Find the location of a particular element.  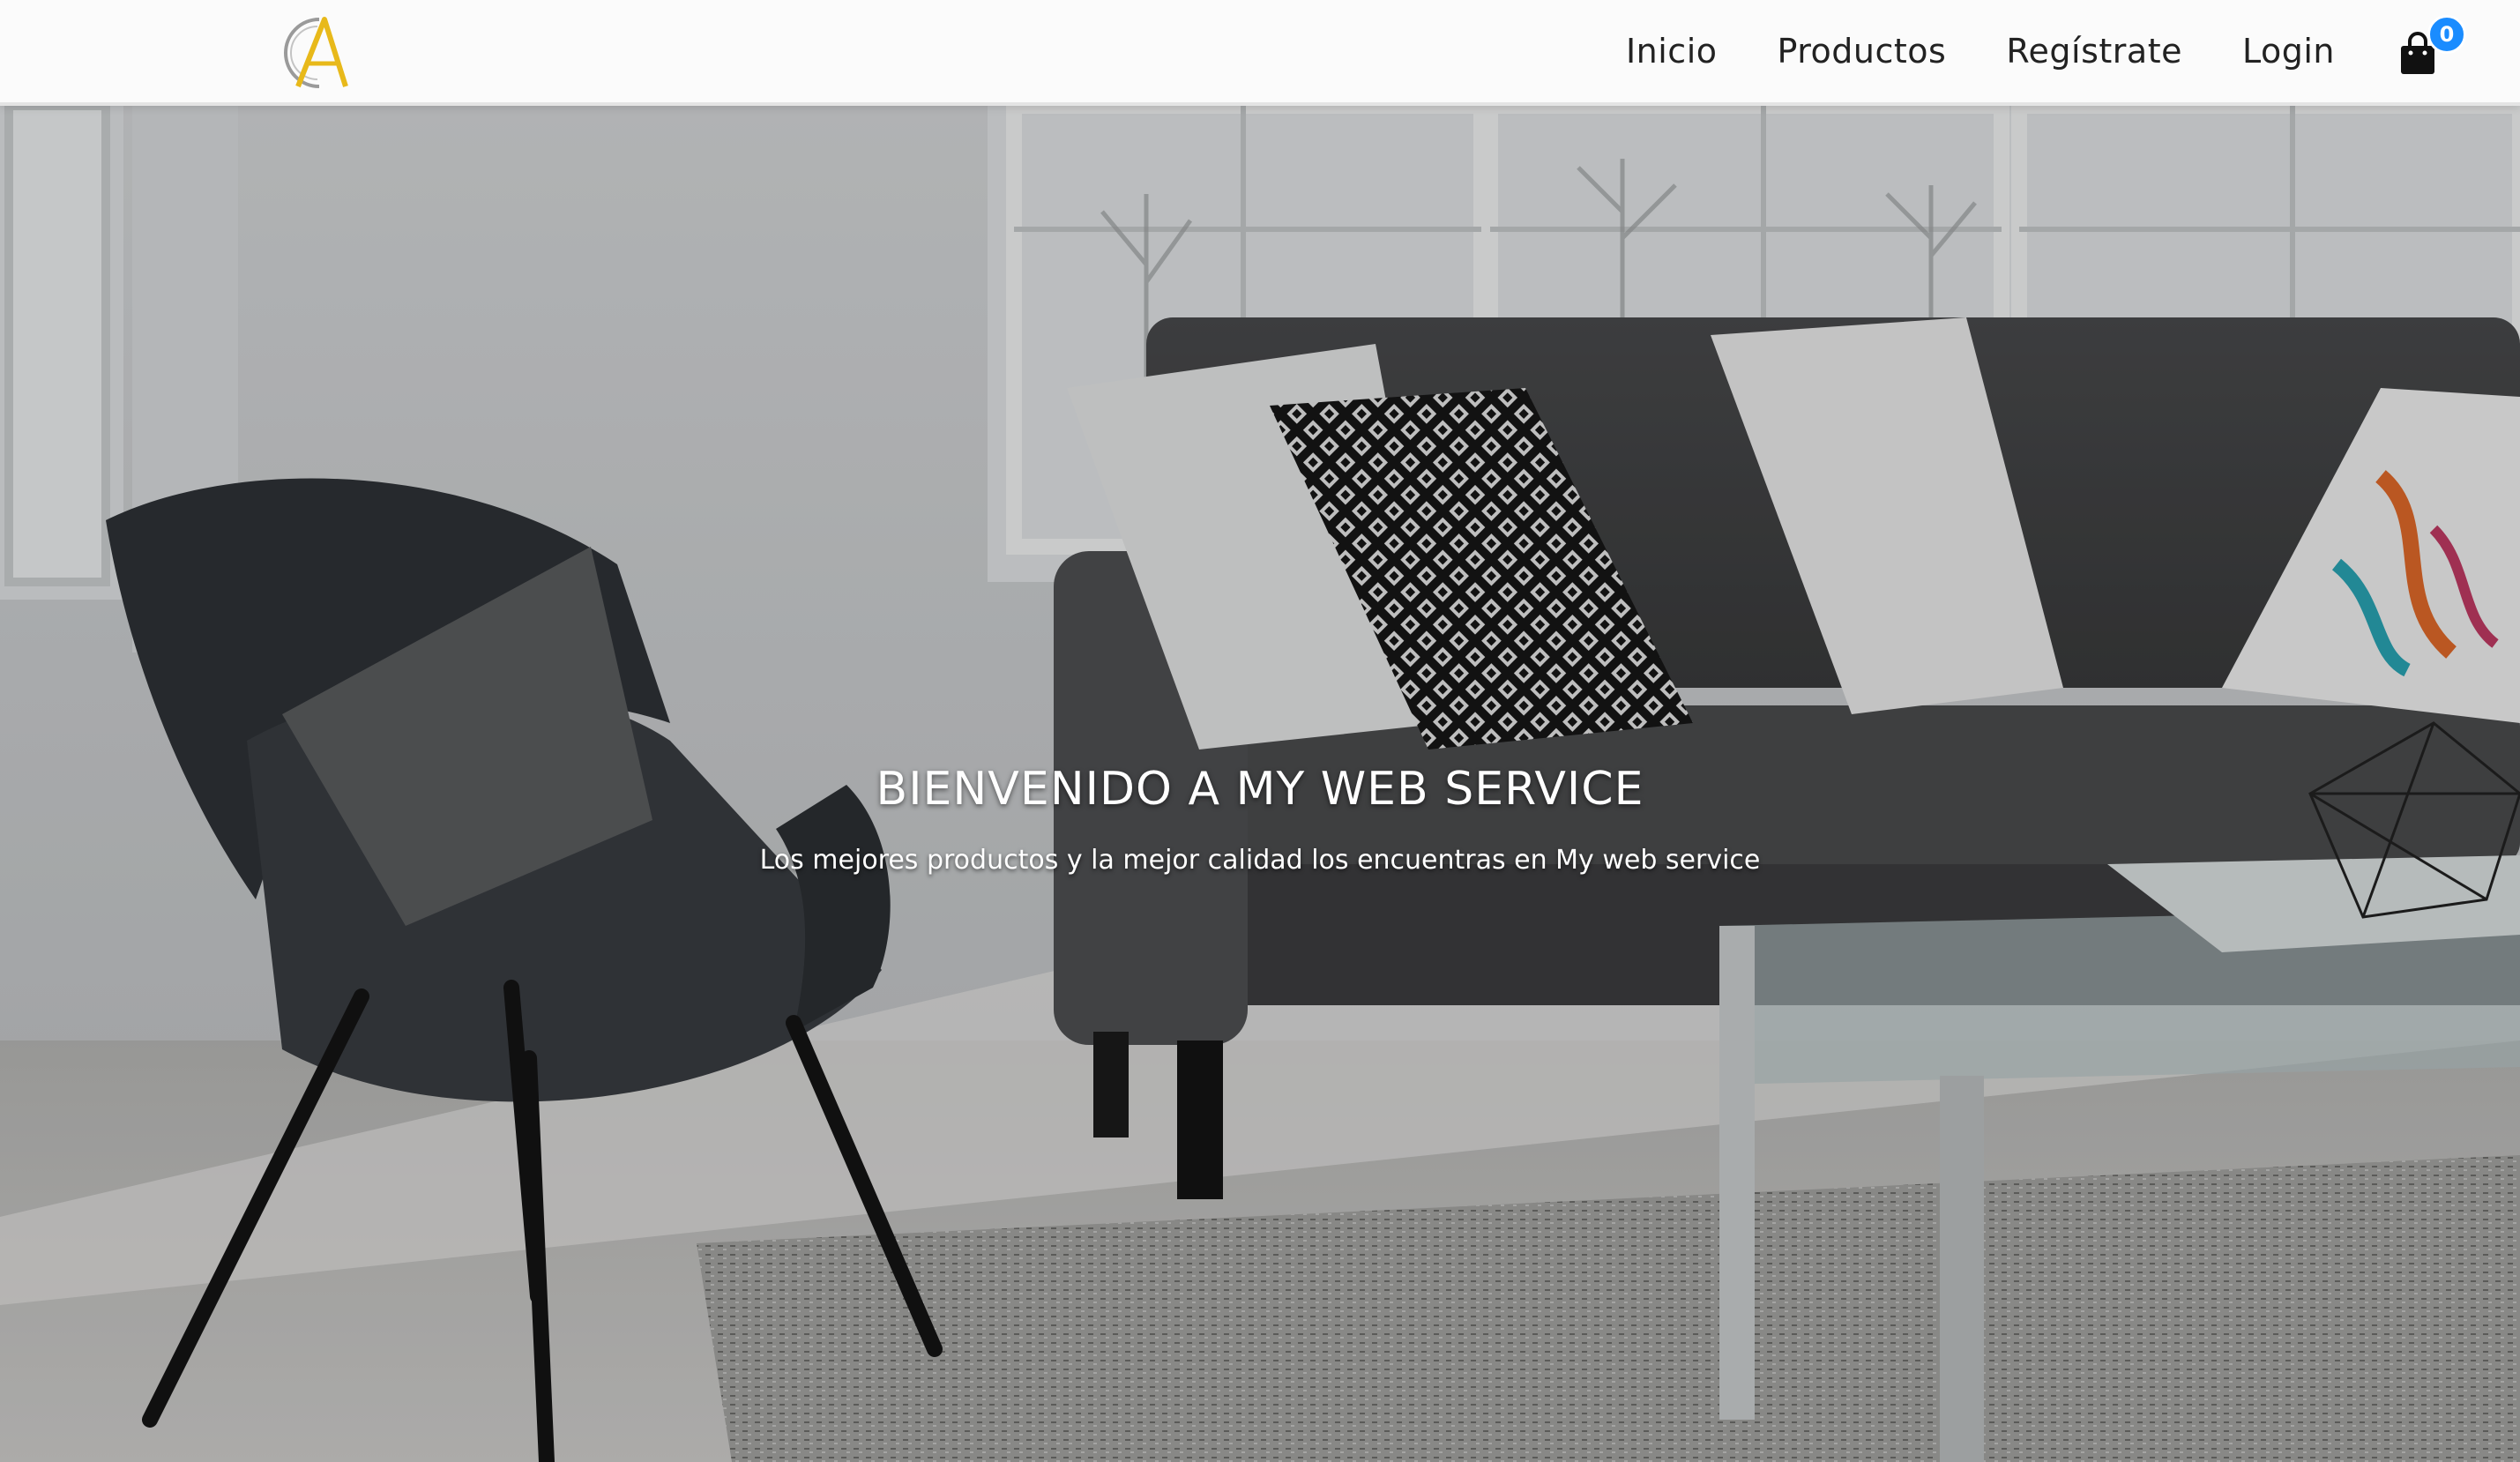

nav-link-login: Login is located at coordinates (2288, 52).